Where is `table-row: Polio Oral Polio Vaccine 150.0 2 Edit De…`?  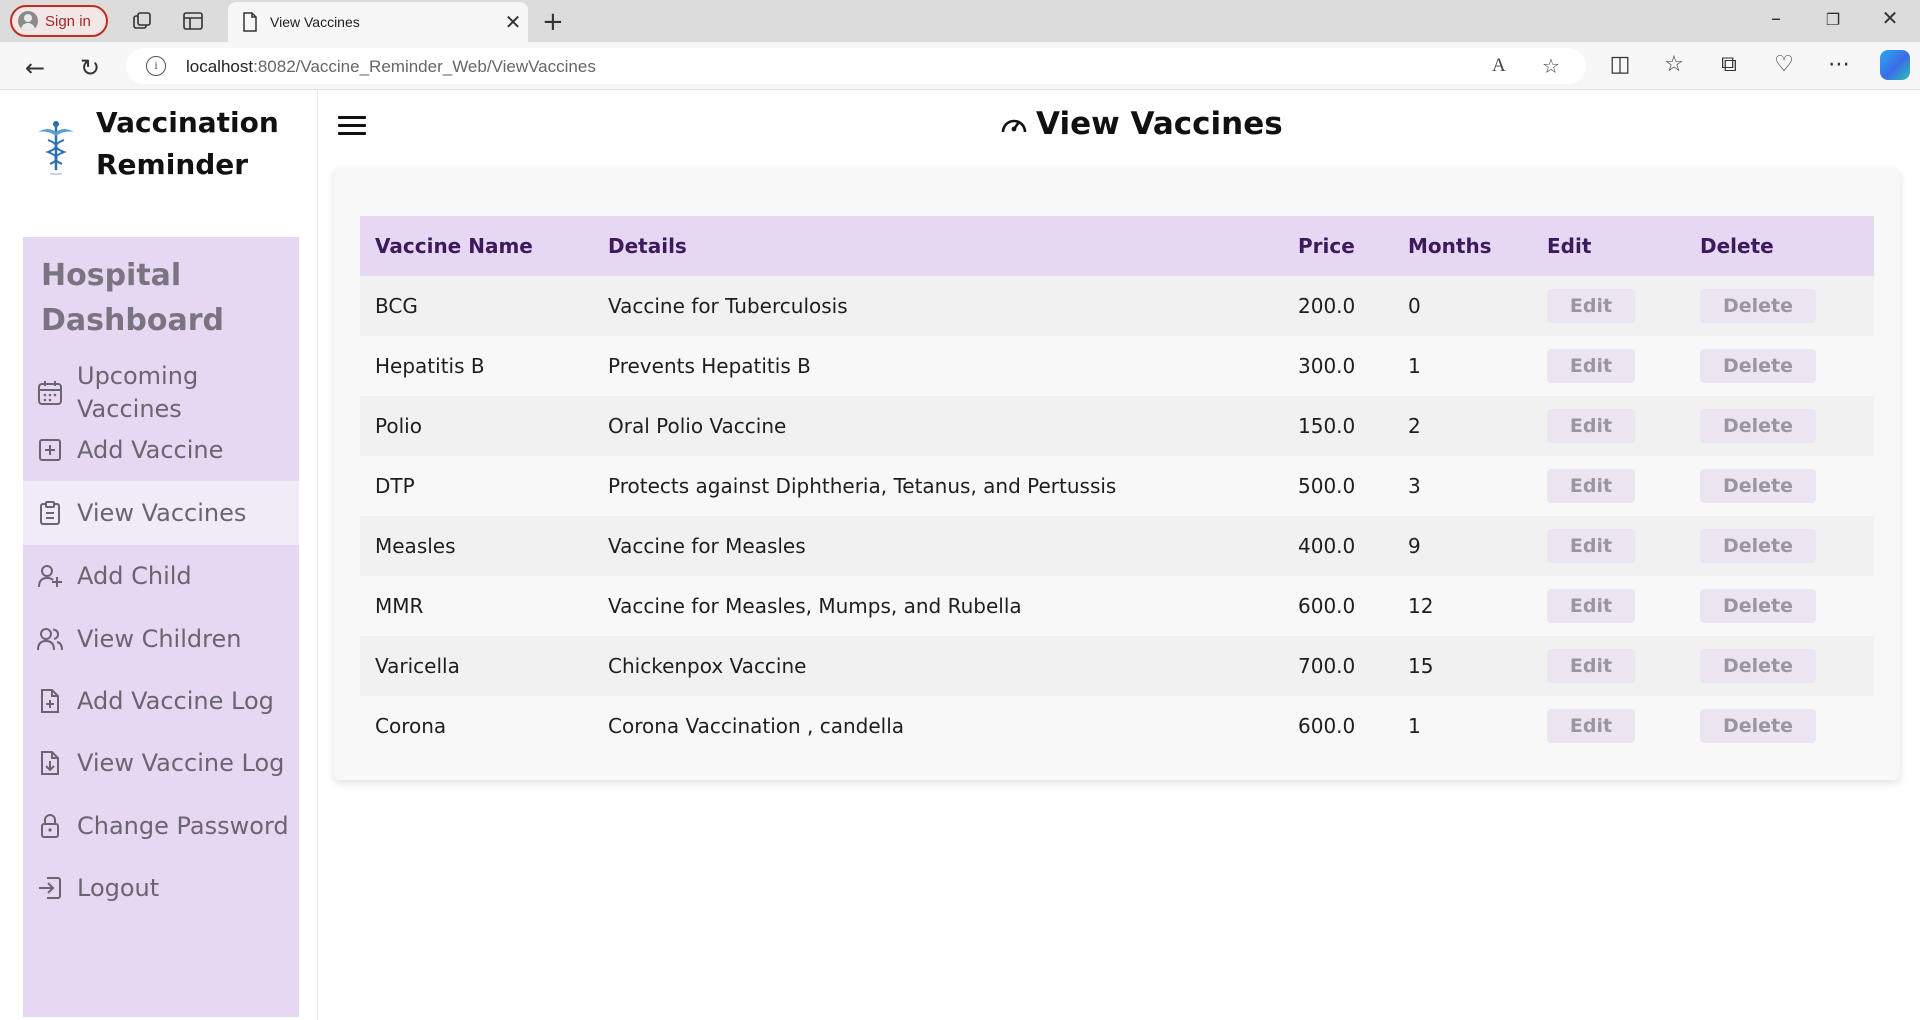
table-row: Polio Oral Polio Vaccine 150.0 2 Edit De… is located at coordinates (1117, 426).